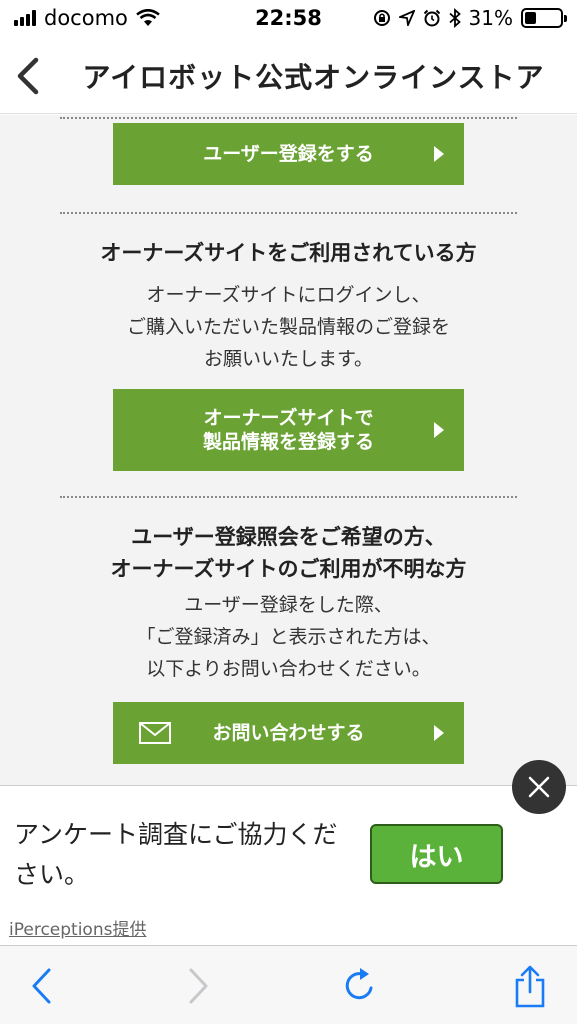 The image size is (577, 1024). Describe the element at coordinates (406, 18) in the screenshot. I see `location-icon` at that location.